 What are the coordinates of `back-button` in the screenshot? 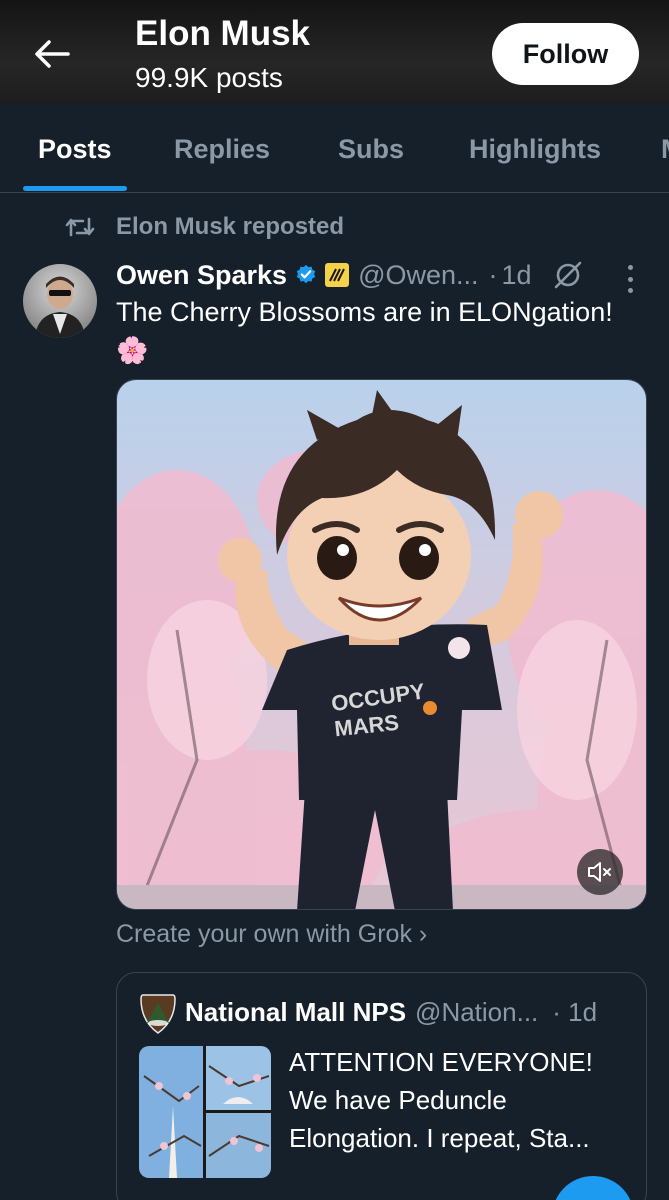 It's located at (52, 54).